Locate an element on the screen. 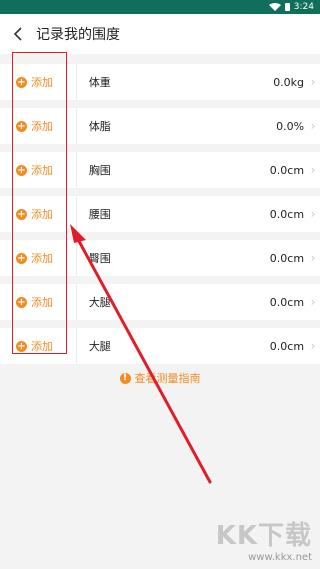 The width and height of the screenshot is (320, 569). measurement-name: 体重 is located at coordinates (99, 82).